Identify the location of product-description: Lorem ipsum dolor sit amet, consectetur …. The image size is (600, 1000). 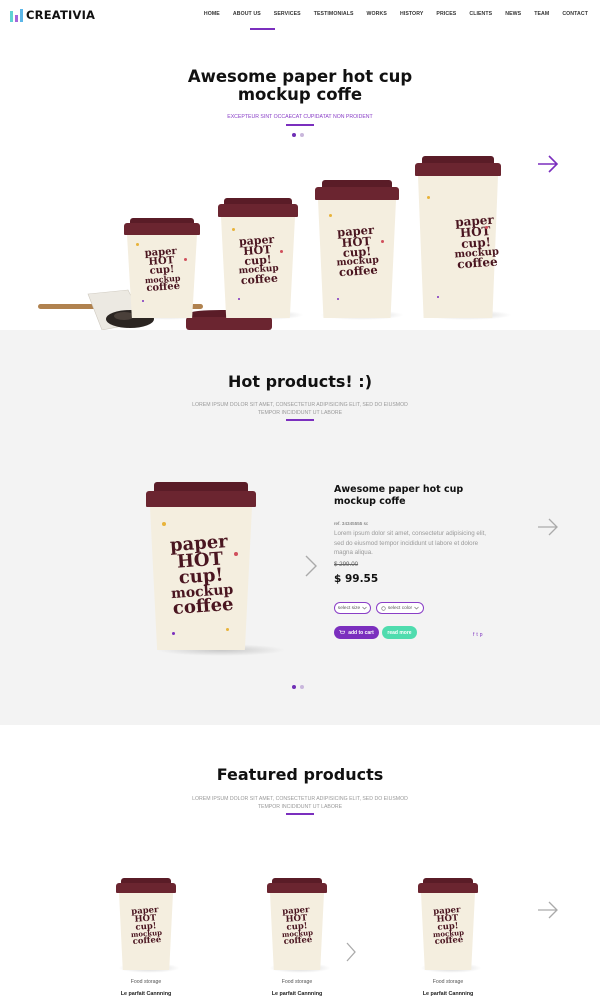
(410, 543).